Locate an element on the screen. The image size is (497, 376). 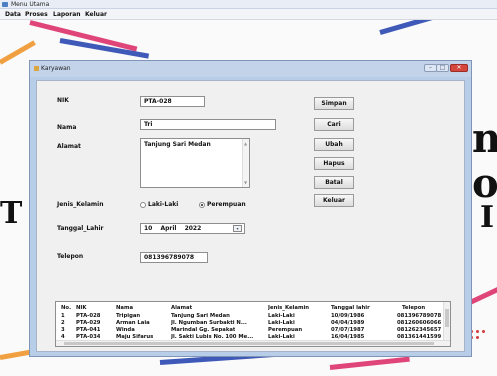
date-month: April is located at coordinates (168, 228).